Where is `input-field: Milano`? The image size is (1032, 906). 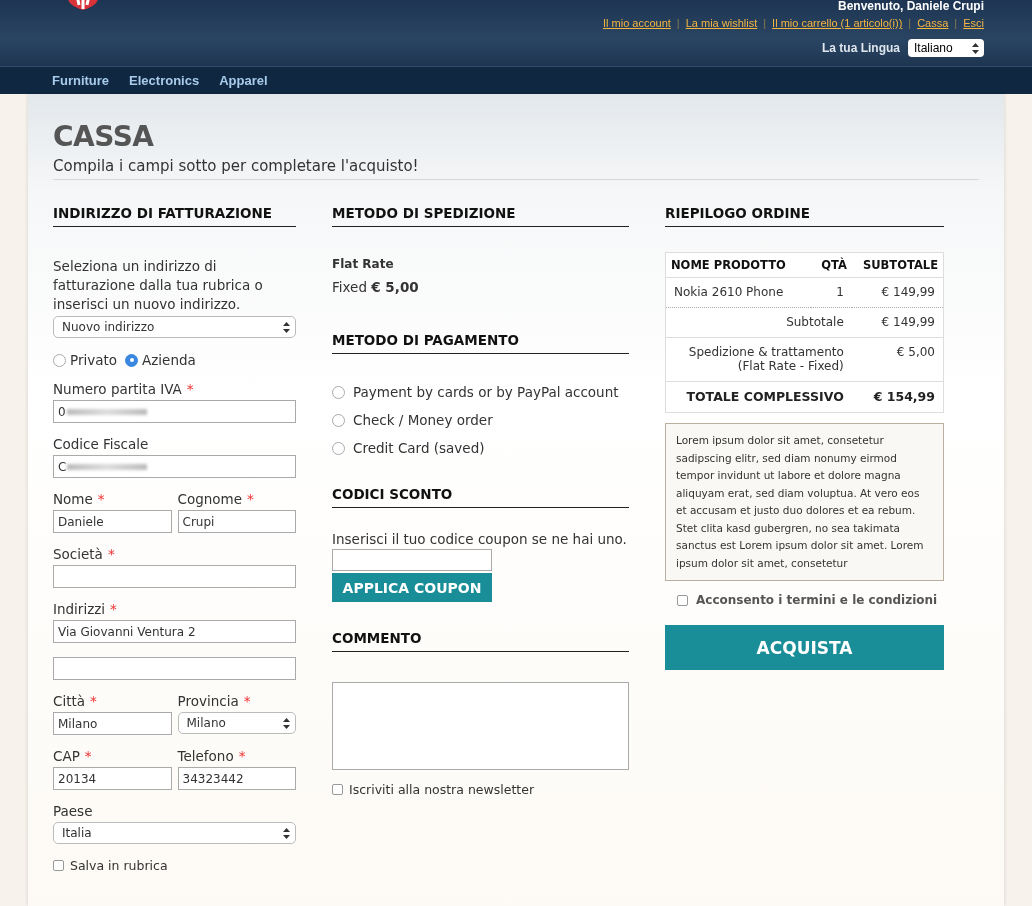
input-field: Milano is located at coordinates (112, 723).